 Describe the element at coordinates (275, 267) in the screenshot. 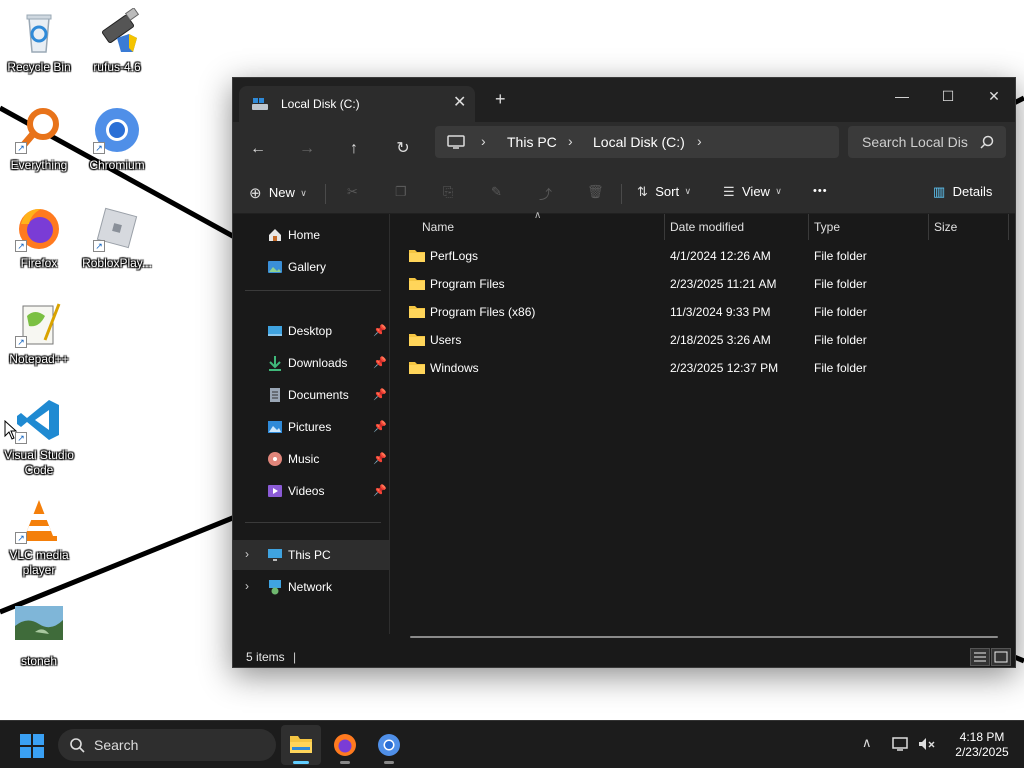

I see `gallery-icon` at that location.